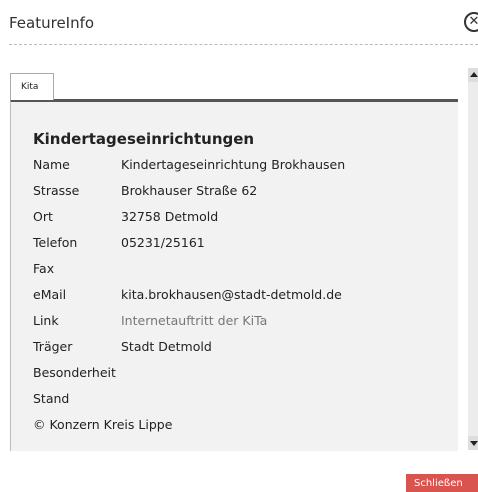 This screenshot has width=478, height=492. I want to click on scrollbar, so click(473, 259).